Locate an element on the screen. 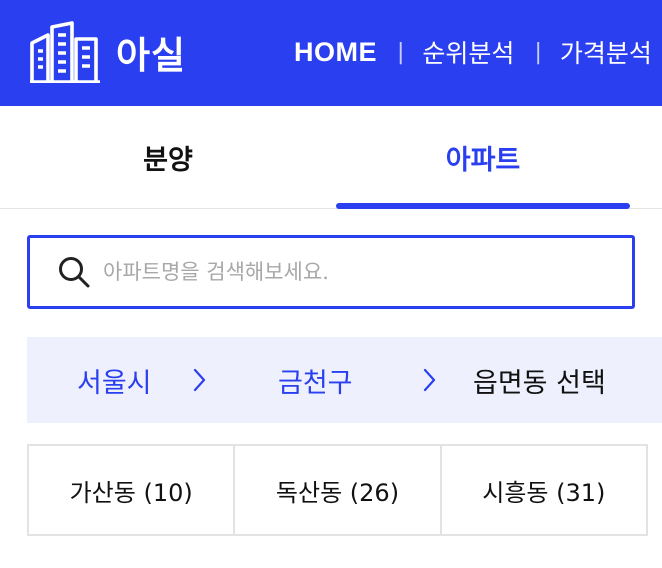  breadcrumb-district: 금천구 is located at coordinates (315, 380).